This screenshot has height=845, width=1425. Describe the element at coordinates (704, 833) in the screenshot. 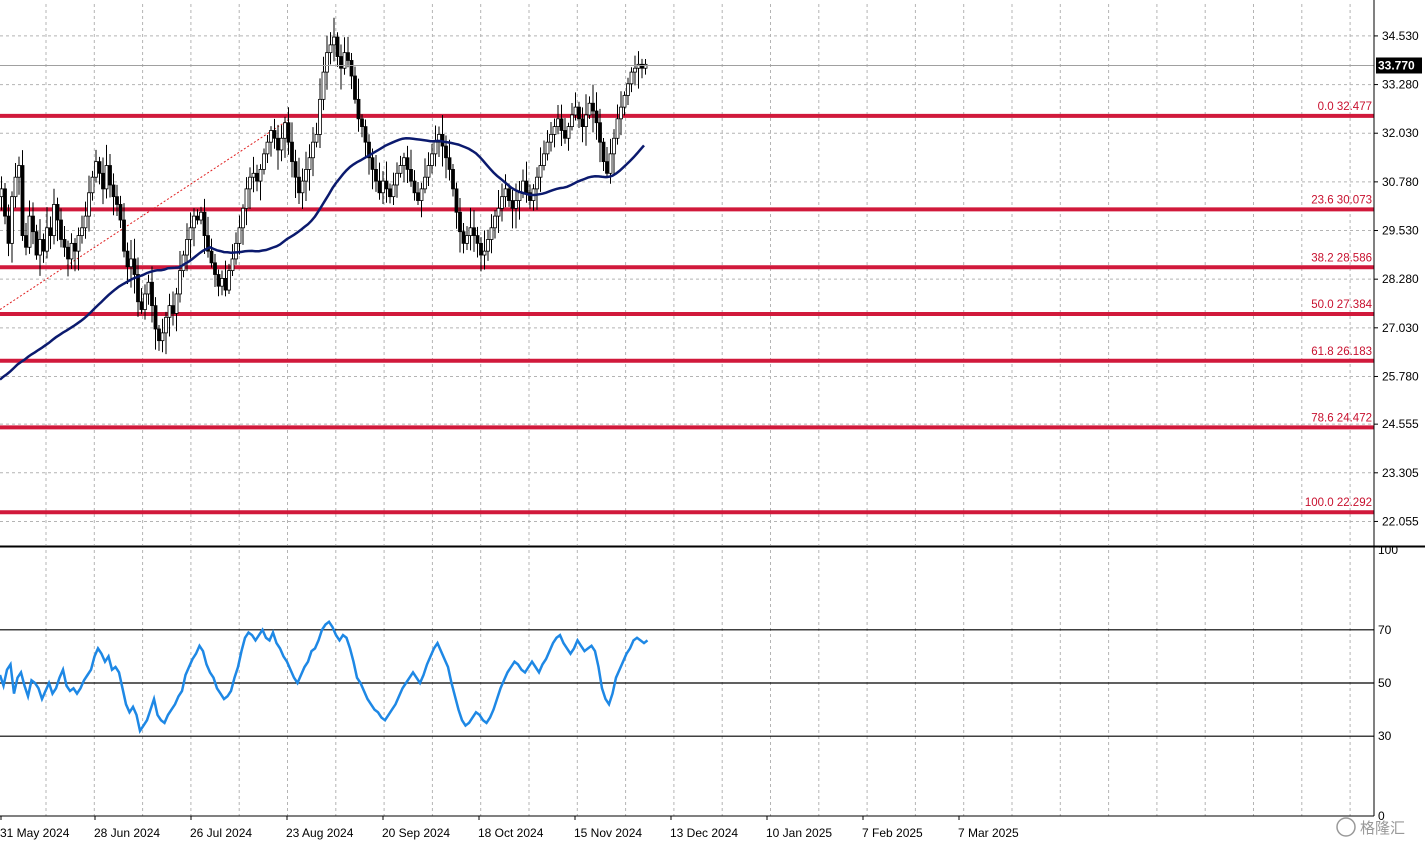

I see `time-tick-label: 13 Dec 2024` at that location.